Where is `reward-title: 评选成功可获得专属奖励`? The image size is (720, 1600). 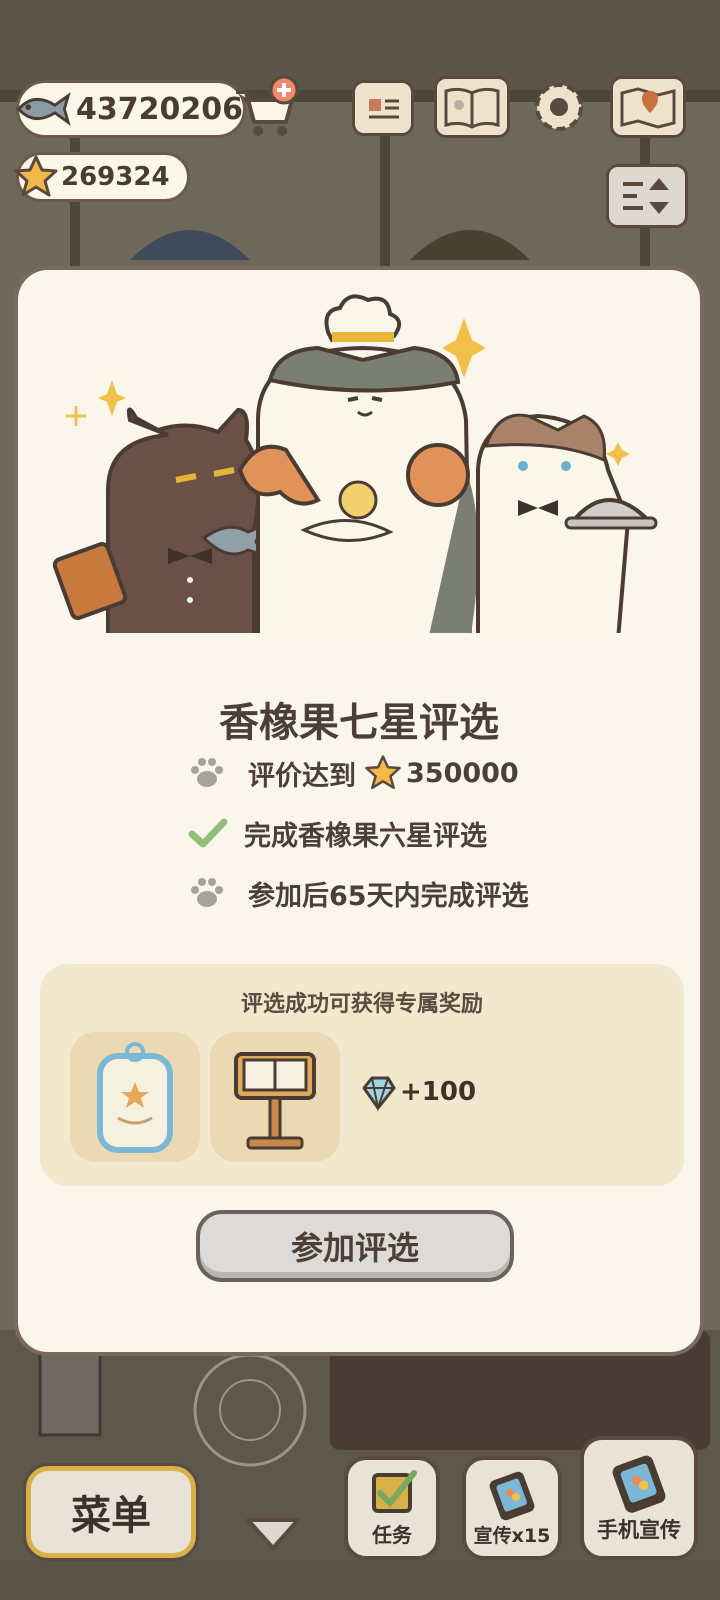
reward-title: 评选成功可获得专属奖励 is located at coordinates (361, 1004).